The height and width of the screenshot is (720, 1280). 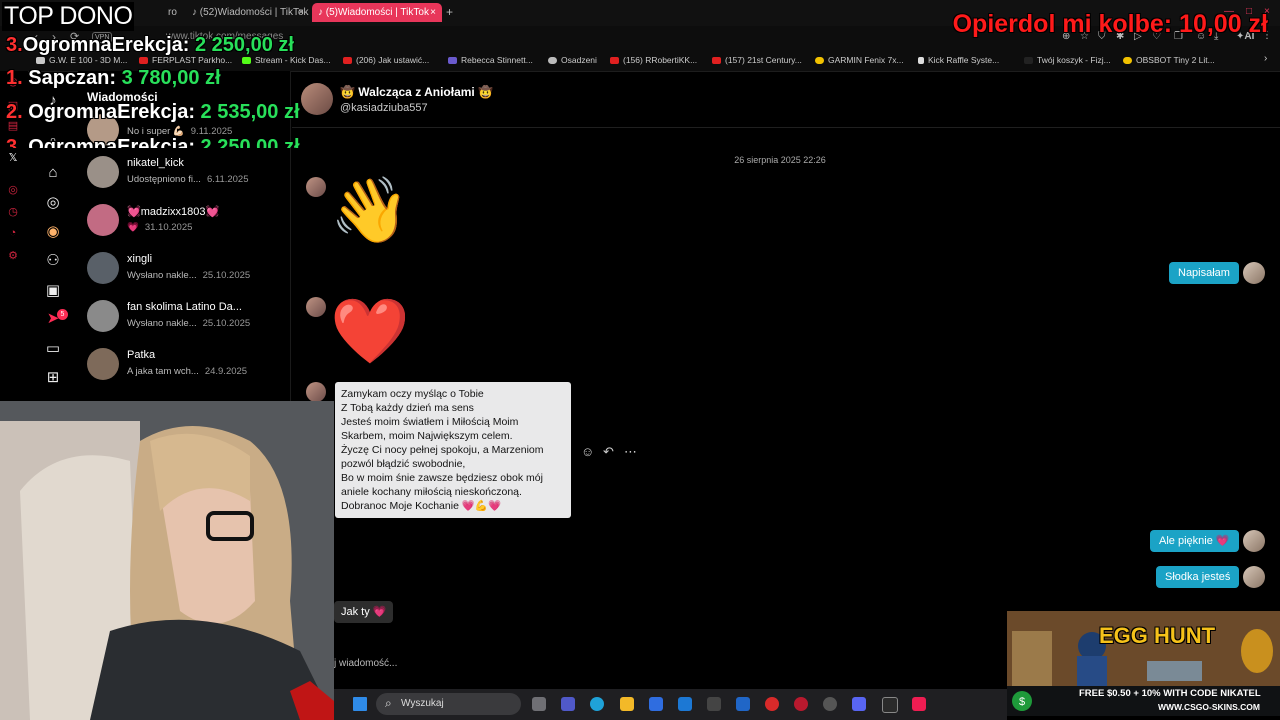 I want to click on ad-line: FREE $0.50 + 10% WITH CODE NIKATEL, so click(x=1170, y=693).